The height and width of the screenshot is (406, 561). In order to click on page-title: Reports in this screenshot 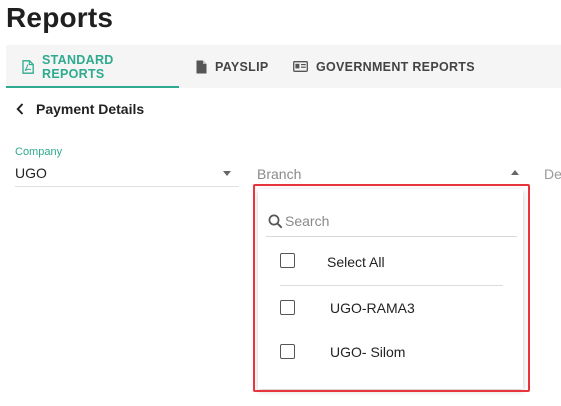, I will do `click(60, 17)`.